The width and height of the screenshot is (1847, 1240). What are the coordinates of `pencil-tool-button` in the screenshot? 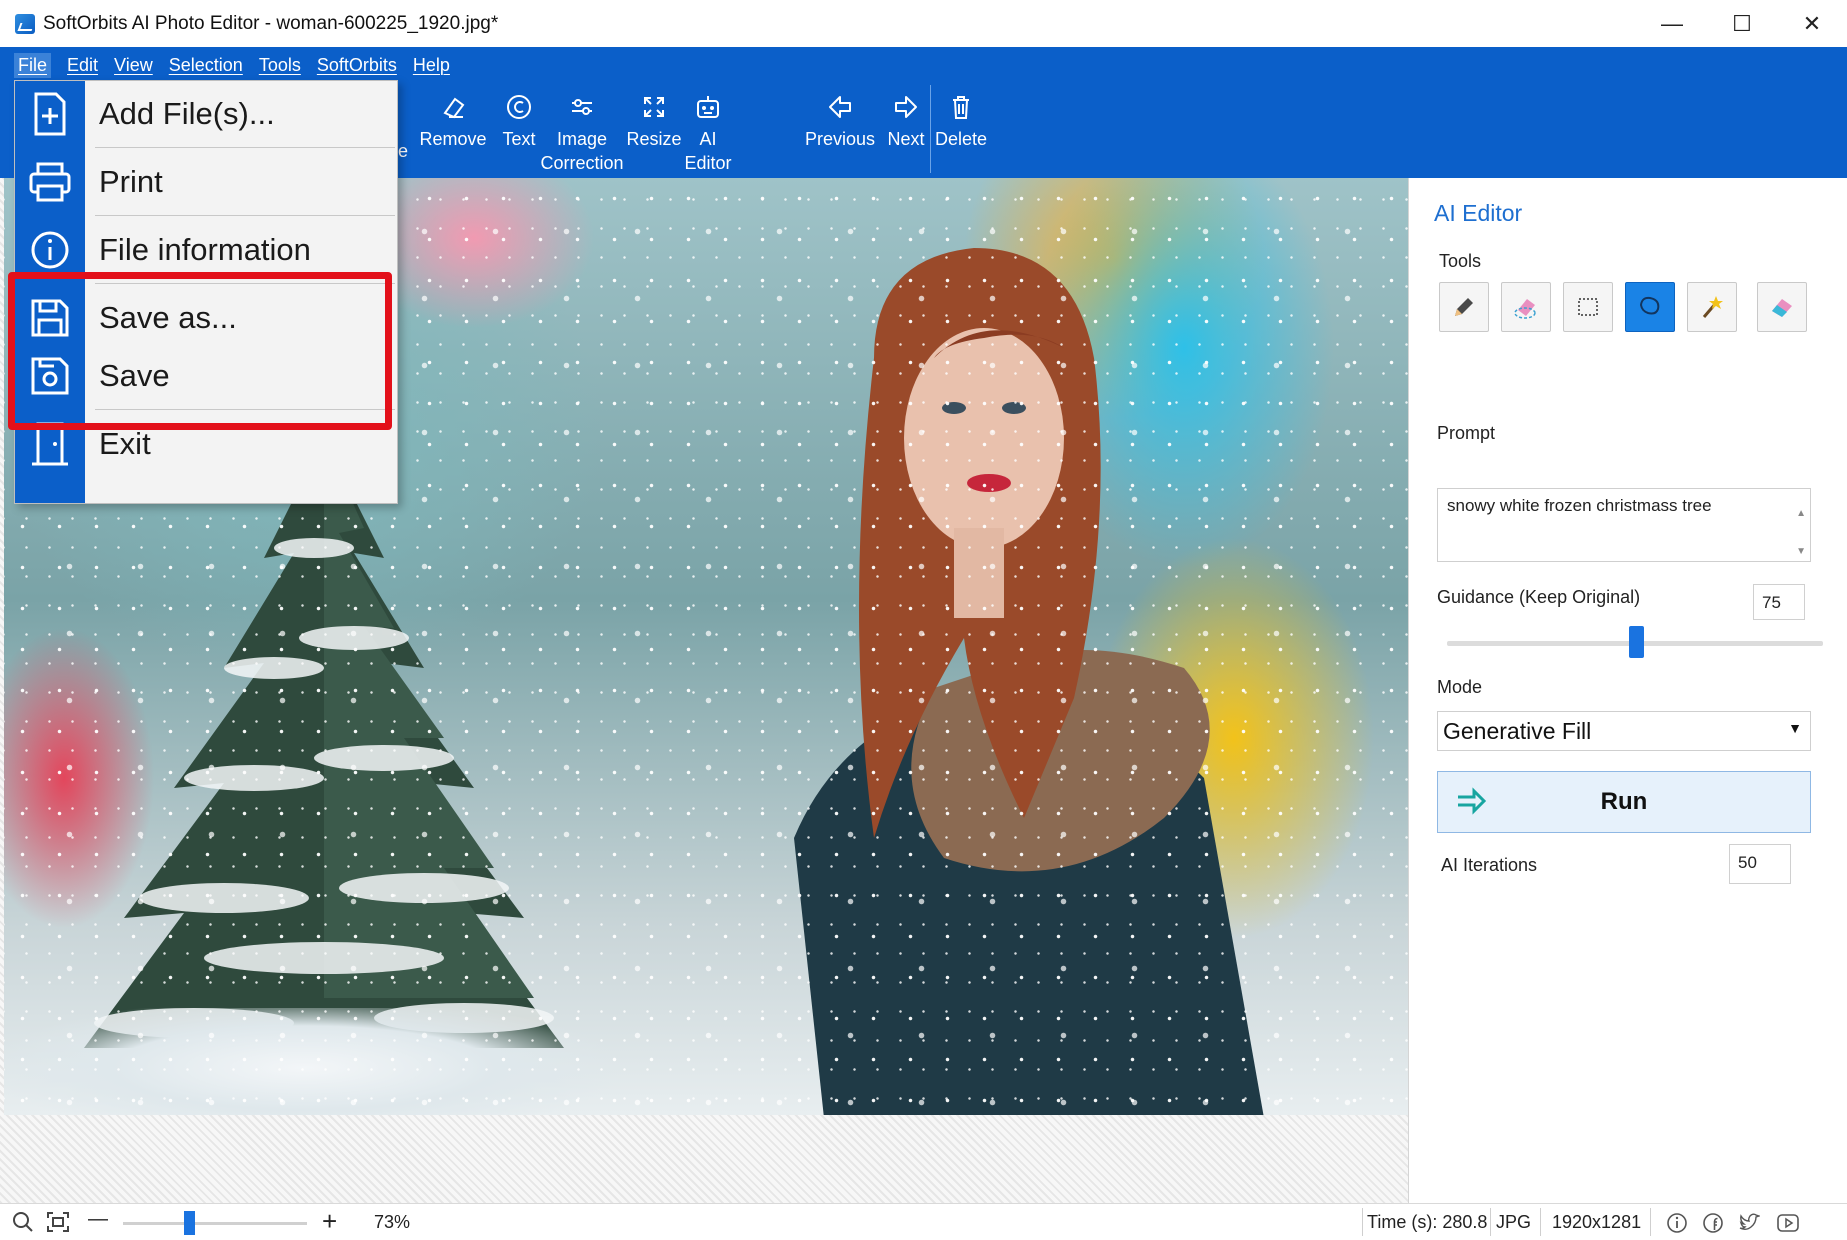 It's located at (1464, 307).